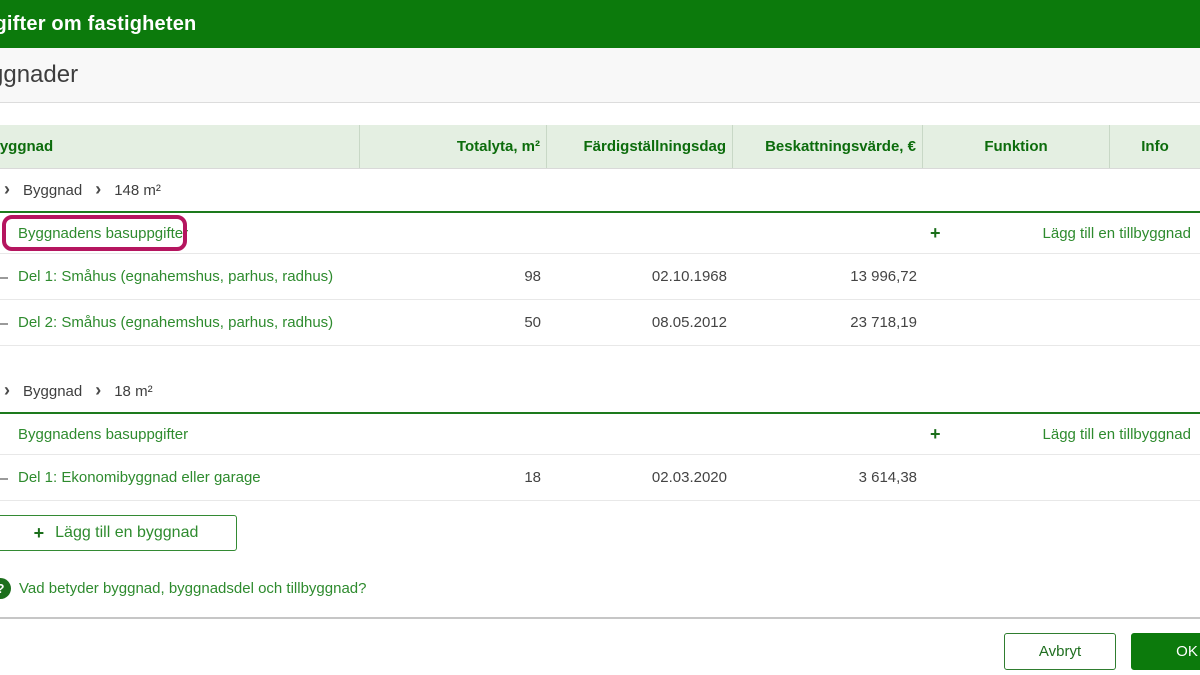 The height and width of the screenshot is (675, 1200). Describe the element at coordinates (600, 75) in the screenshot. I see `section-heading-strip: Byggnader` at that location.